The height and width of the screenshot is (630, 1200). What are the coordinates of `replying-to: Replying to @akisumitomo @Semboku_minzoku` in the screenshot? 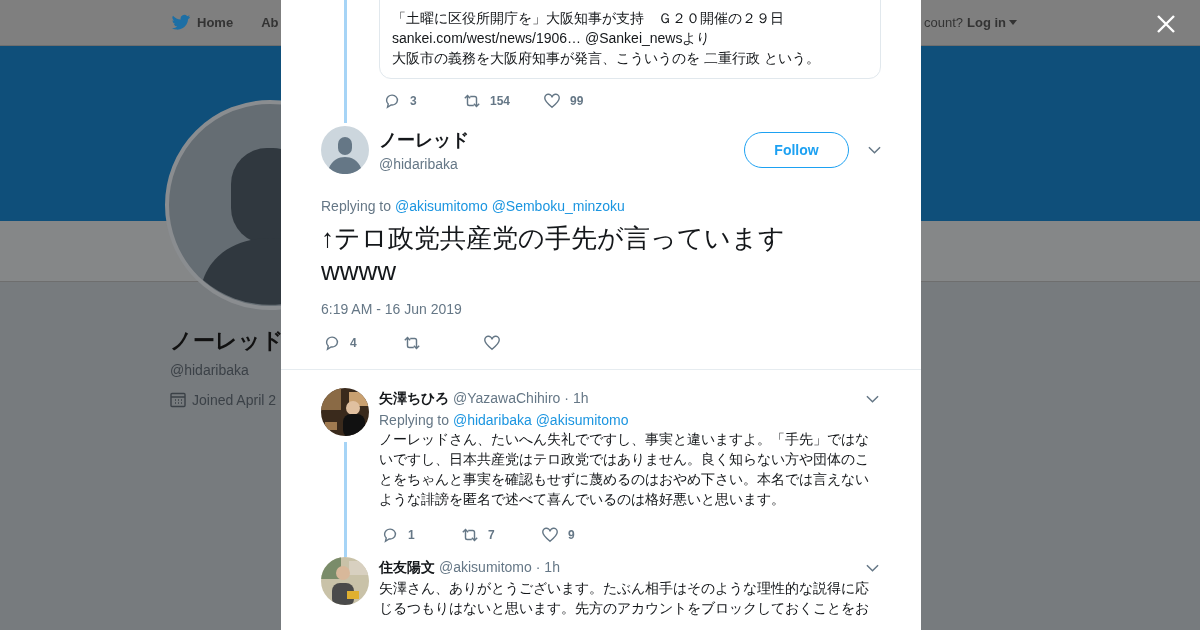 It's located at (473, 206).